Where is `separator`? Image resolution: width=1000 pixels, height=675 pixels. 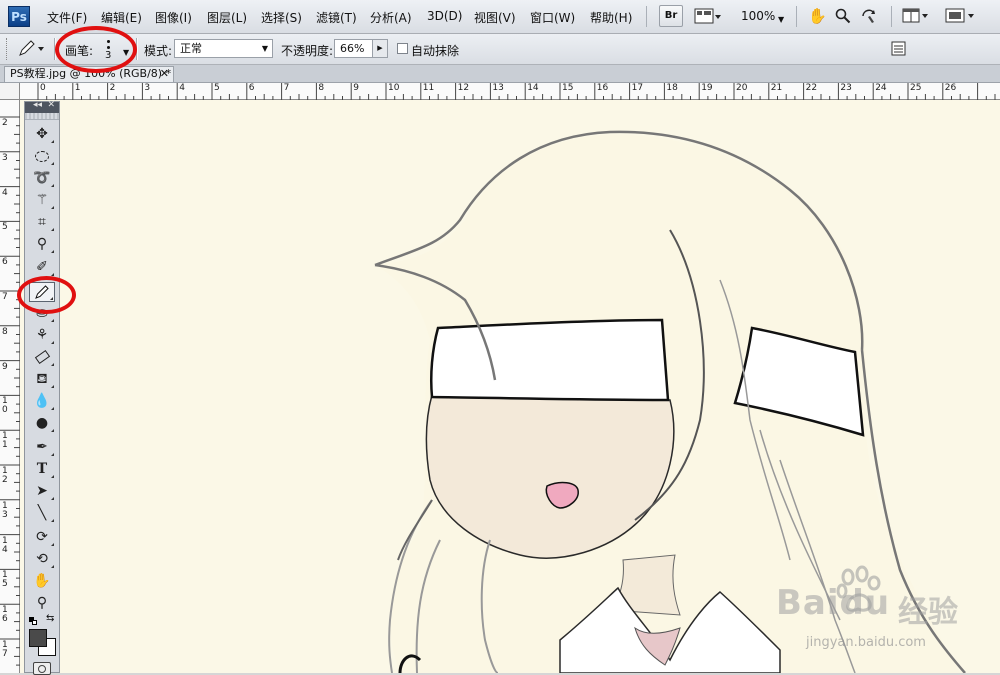 separator is located at coordinates (891, 16).